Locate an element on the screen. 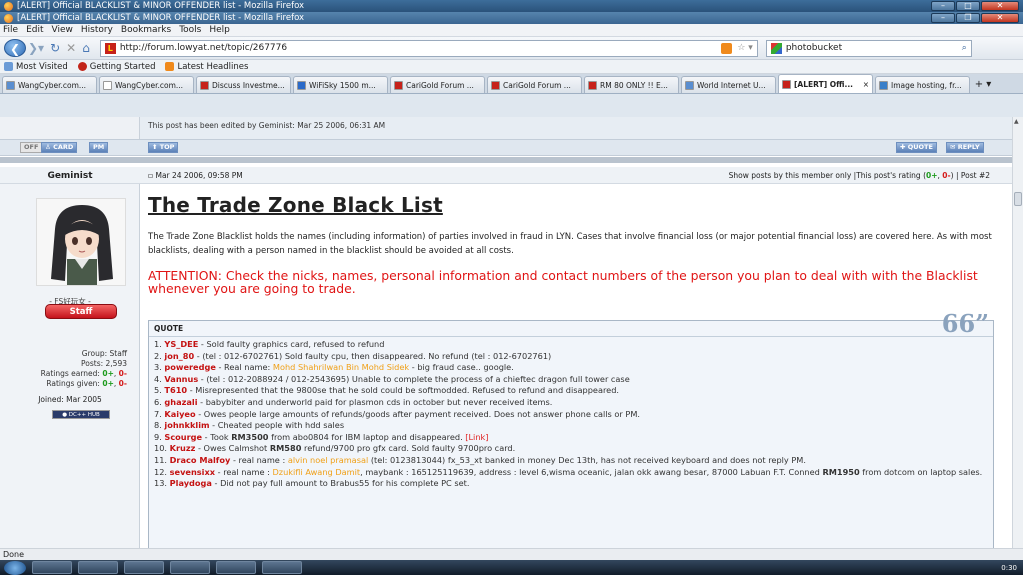 This screenshot has height=575, width=1023. stop-icon: ✕ is located at coordinates (71, 48).